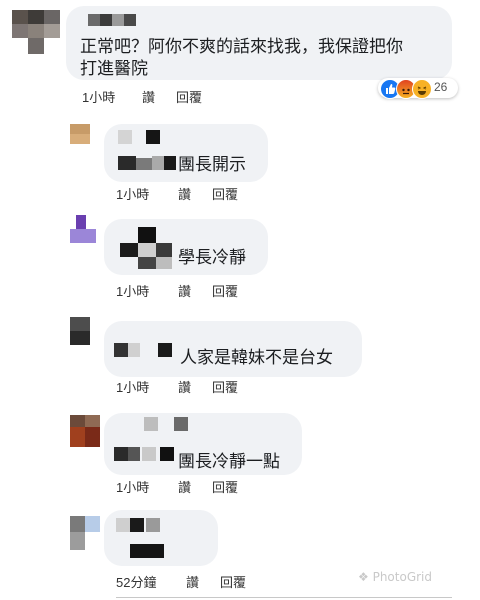 This screenshot has height=600, width=480. I want to click on comment-text: 正常吧？阿你不爽的話來找我，我保證把你, so click(241, 46).